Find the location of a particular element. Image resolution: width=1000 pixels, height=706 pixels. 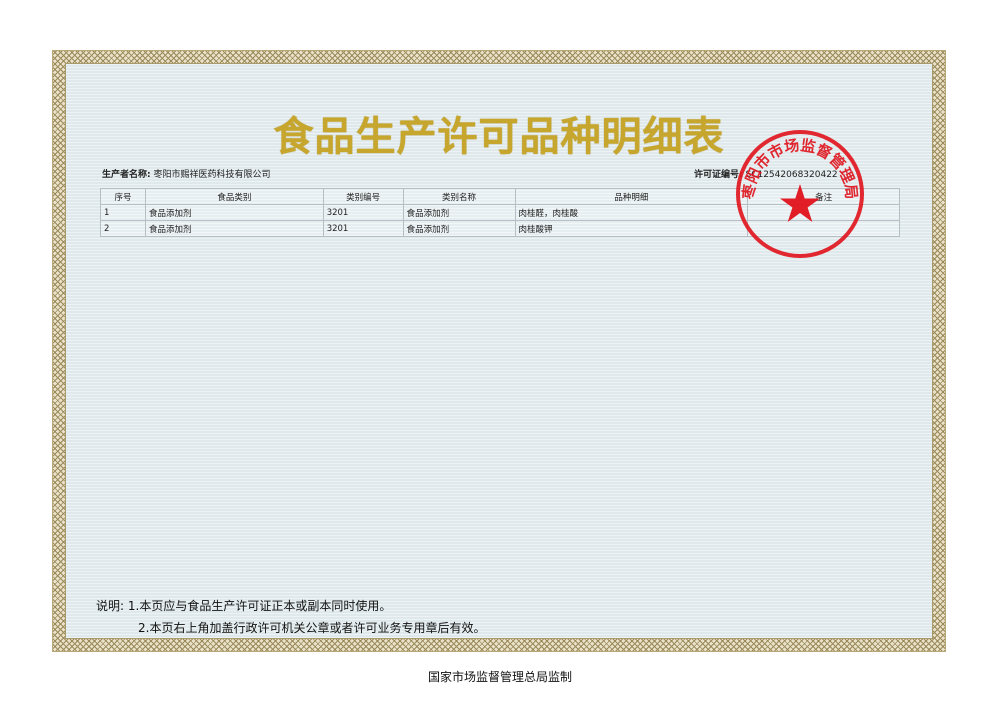

header-detail: 品种明细 is located at coordinates (631, 196).